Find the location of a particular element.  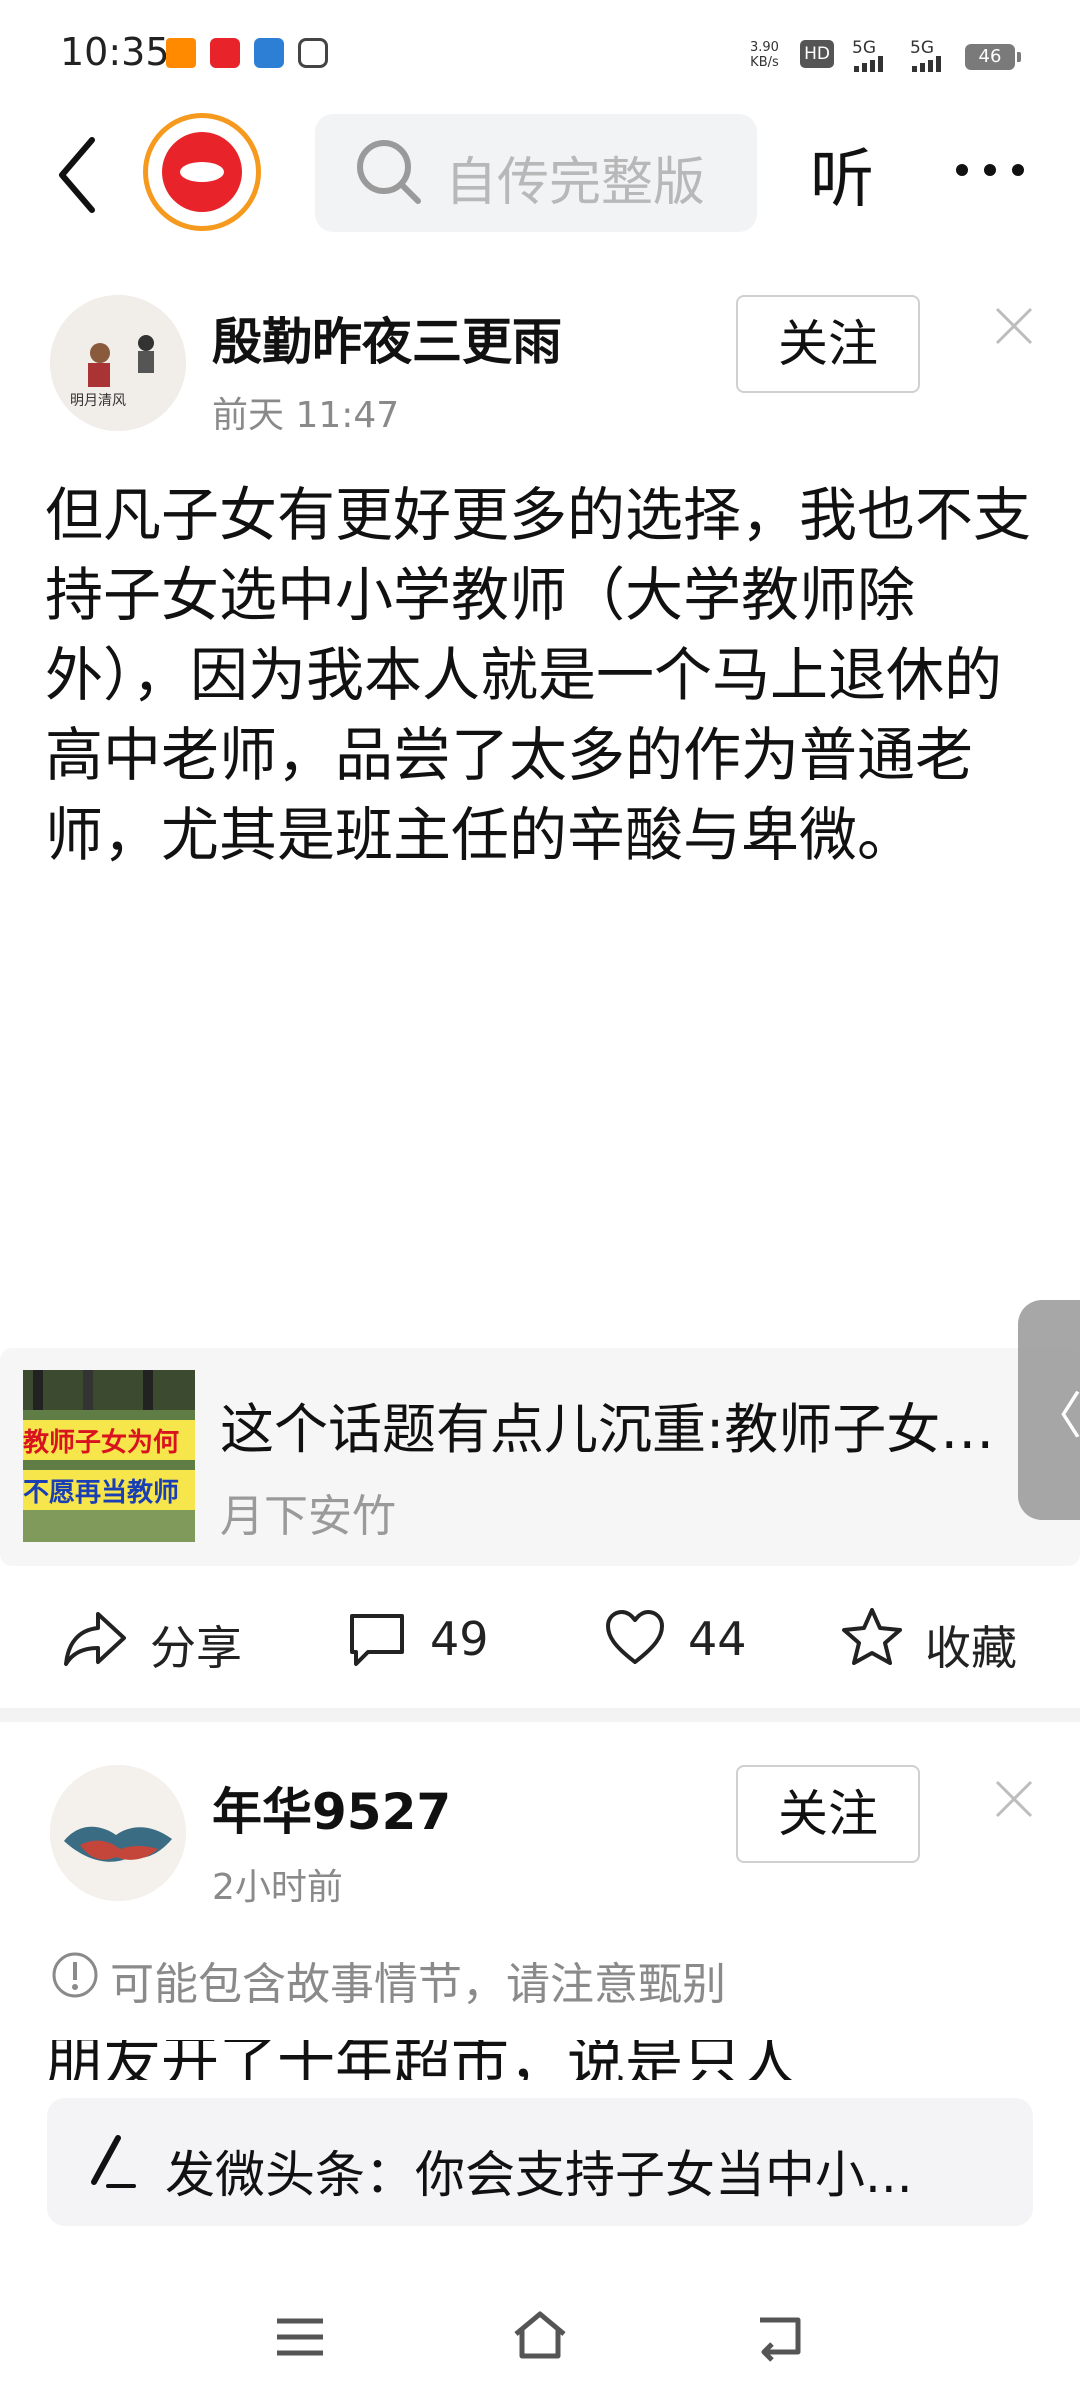

author-avatar is located at coordinates (118, 1833).